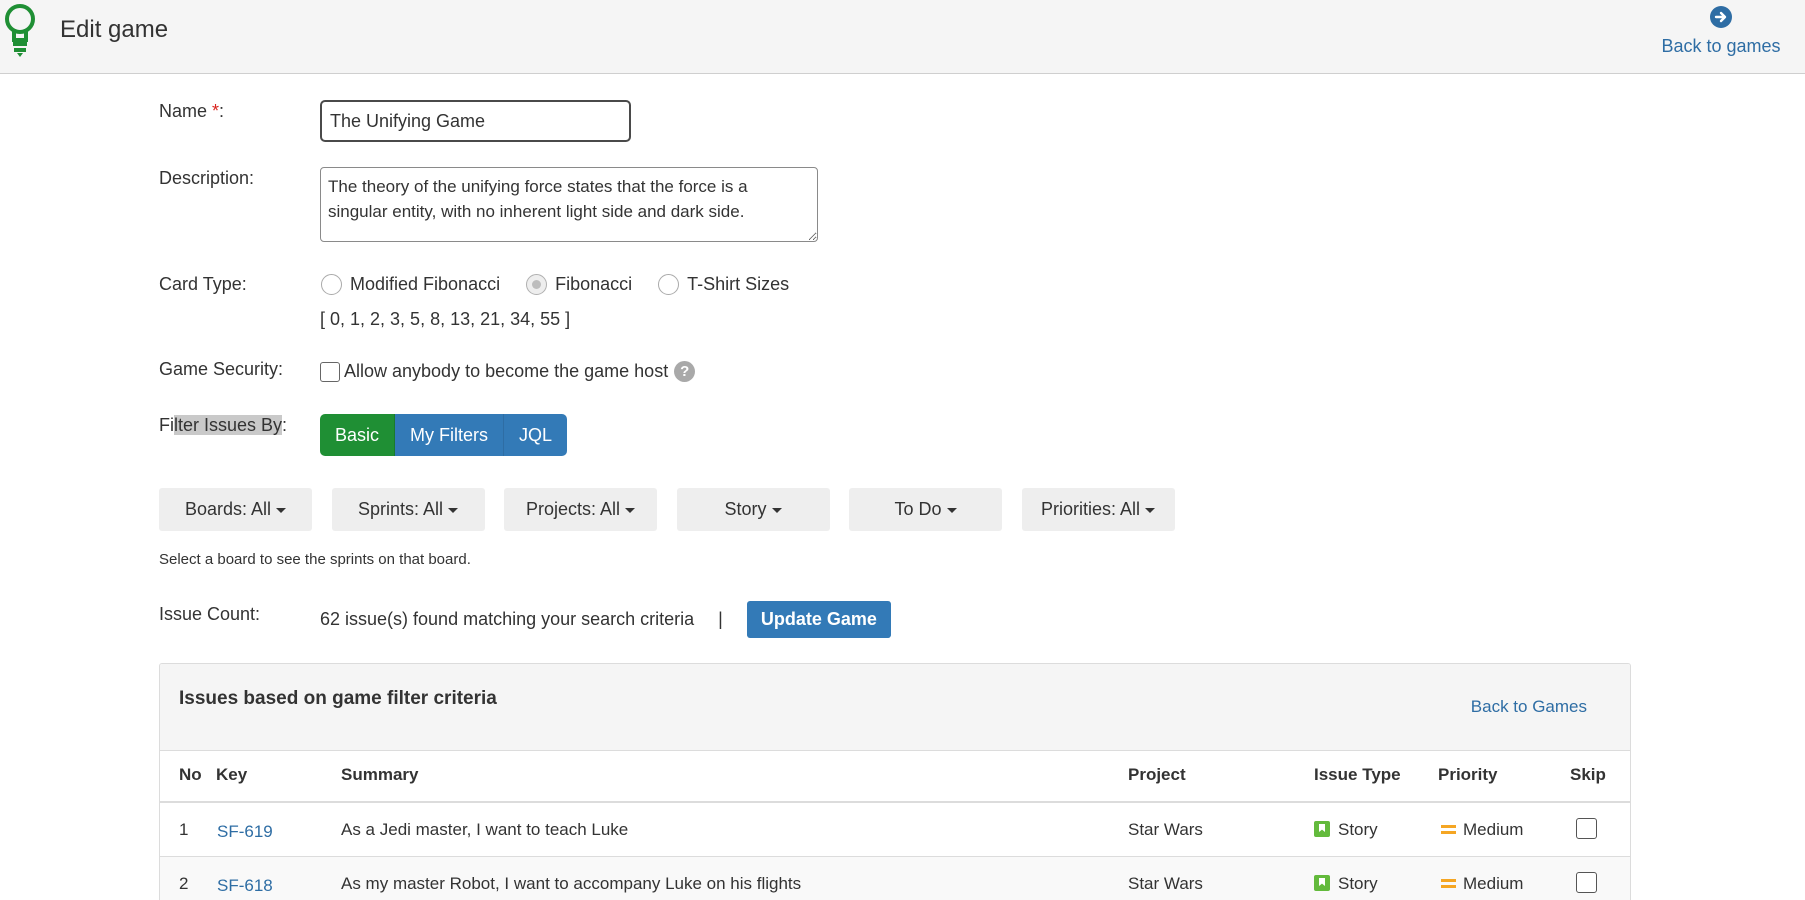 The width and height of the screenshot is (1805, 900). Describe the element at coordinates (1721, 17) in the screenshot. I see `arrow-circle-right-icon` at that location.